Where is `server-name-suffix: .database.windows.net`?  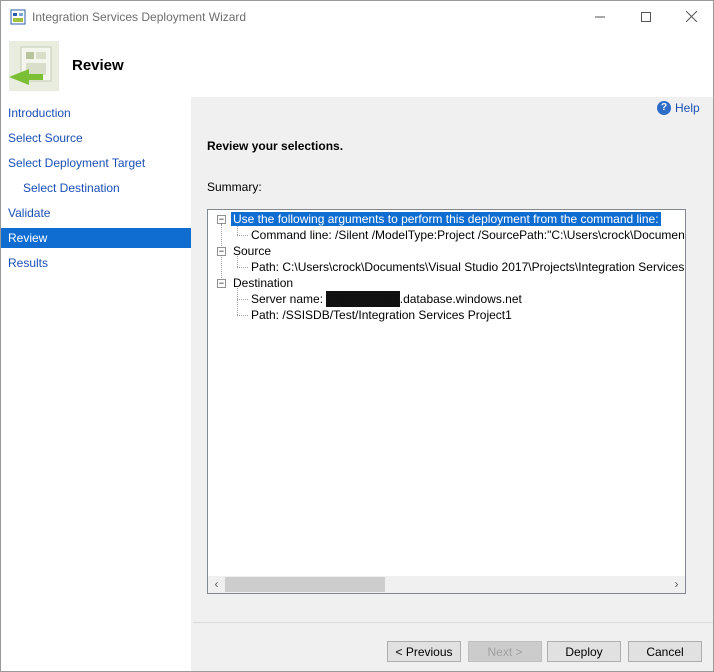
server-name-suffix: .database.windows.net is located at coordinates (460, 299).